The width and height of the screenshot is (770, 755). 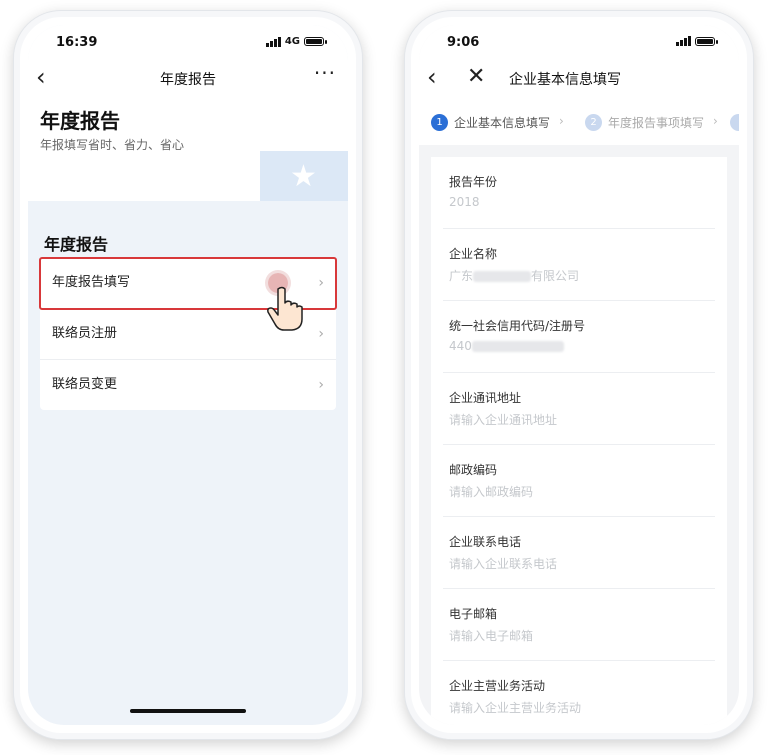 I want to click on field-phone: 企业联系电话 请输入企业联系电话, so click(x=579, y=553).